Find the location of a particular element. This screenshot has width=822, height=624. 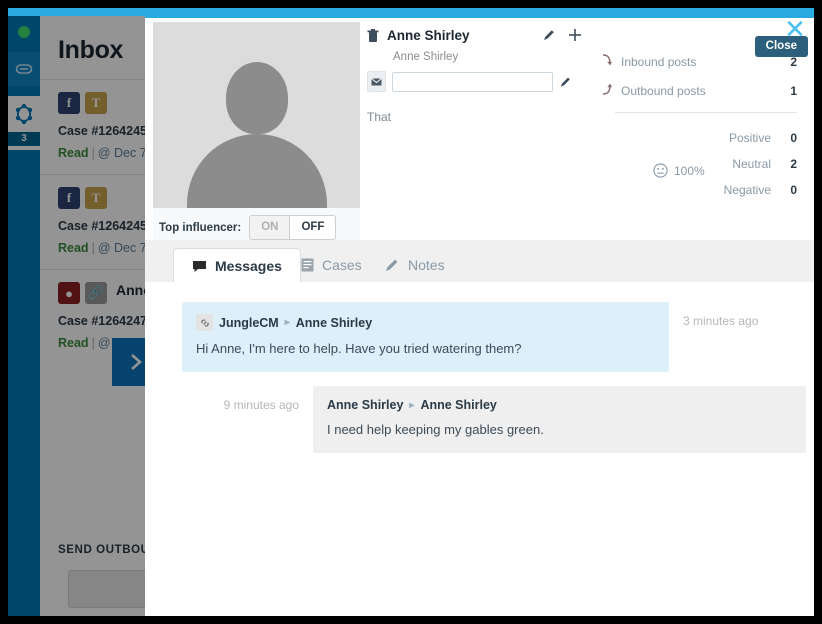

top-influencer-label: Top influencer: is located at coordinates (200, 227).